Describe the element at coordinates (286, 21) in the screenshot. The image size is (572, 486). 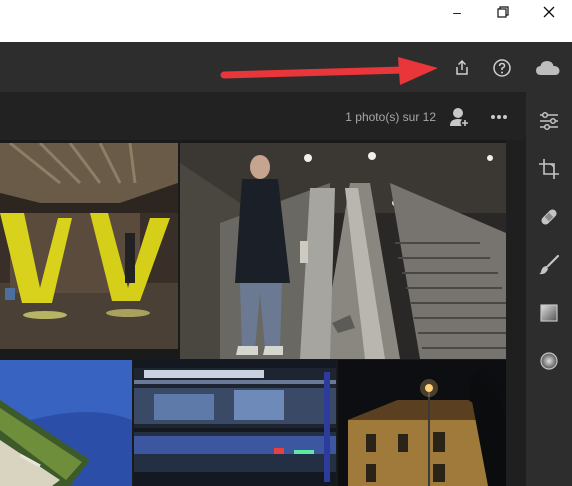
I see `window-title-bar: –` at that location.